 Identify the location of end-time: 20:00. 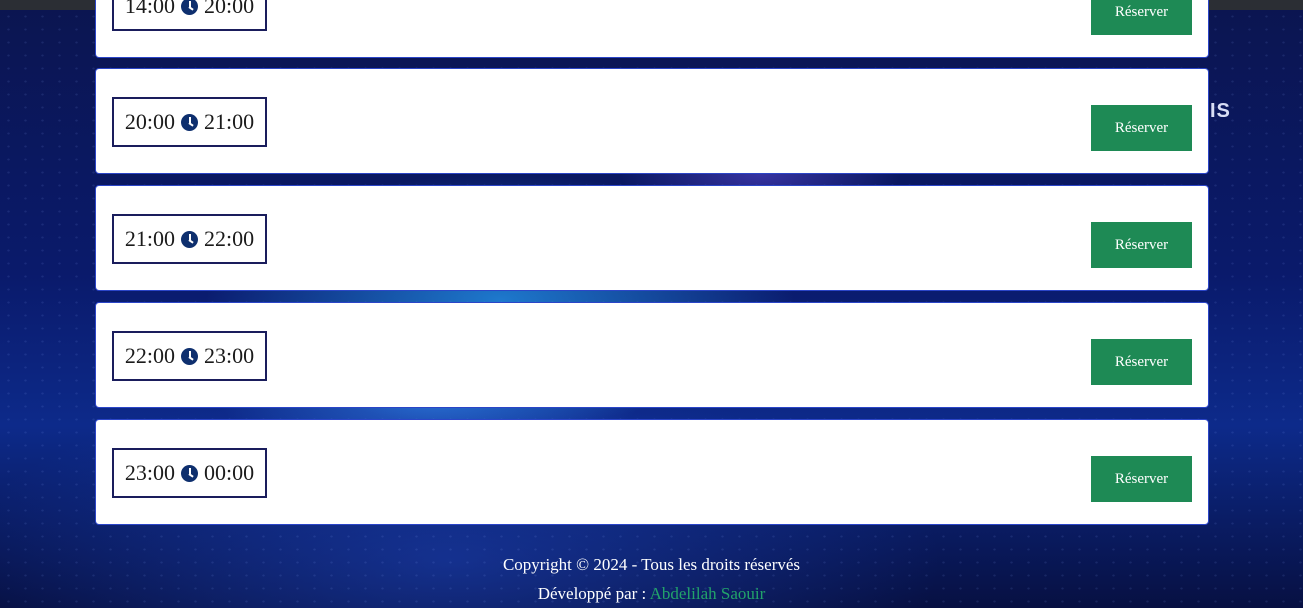
(229, 9).